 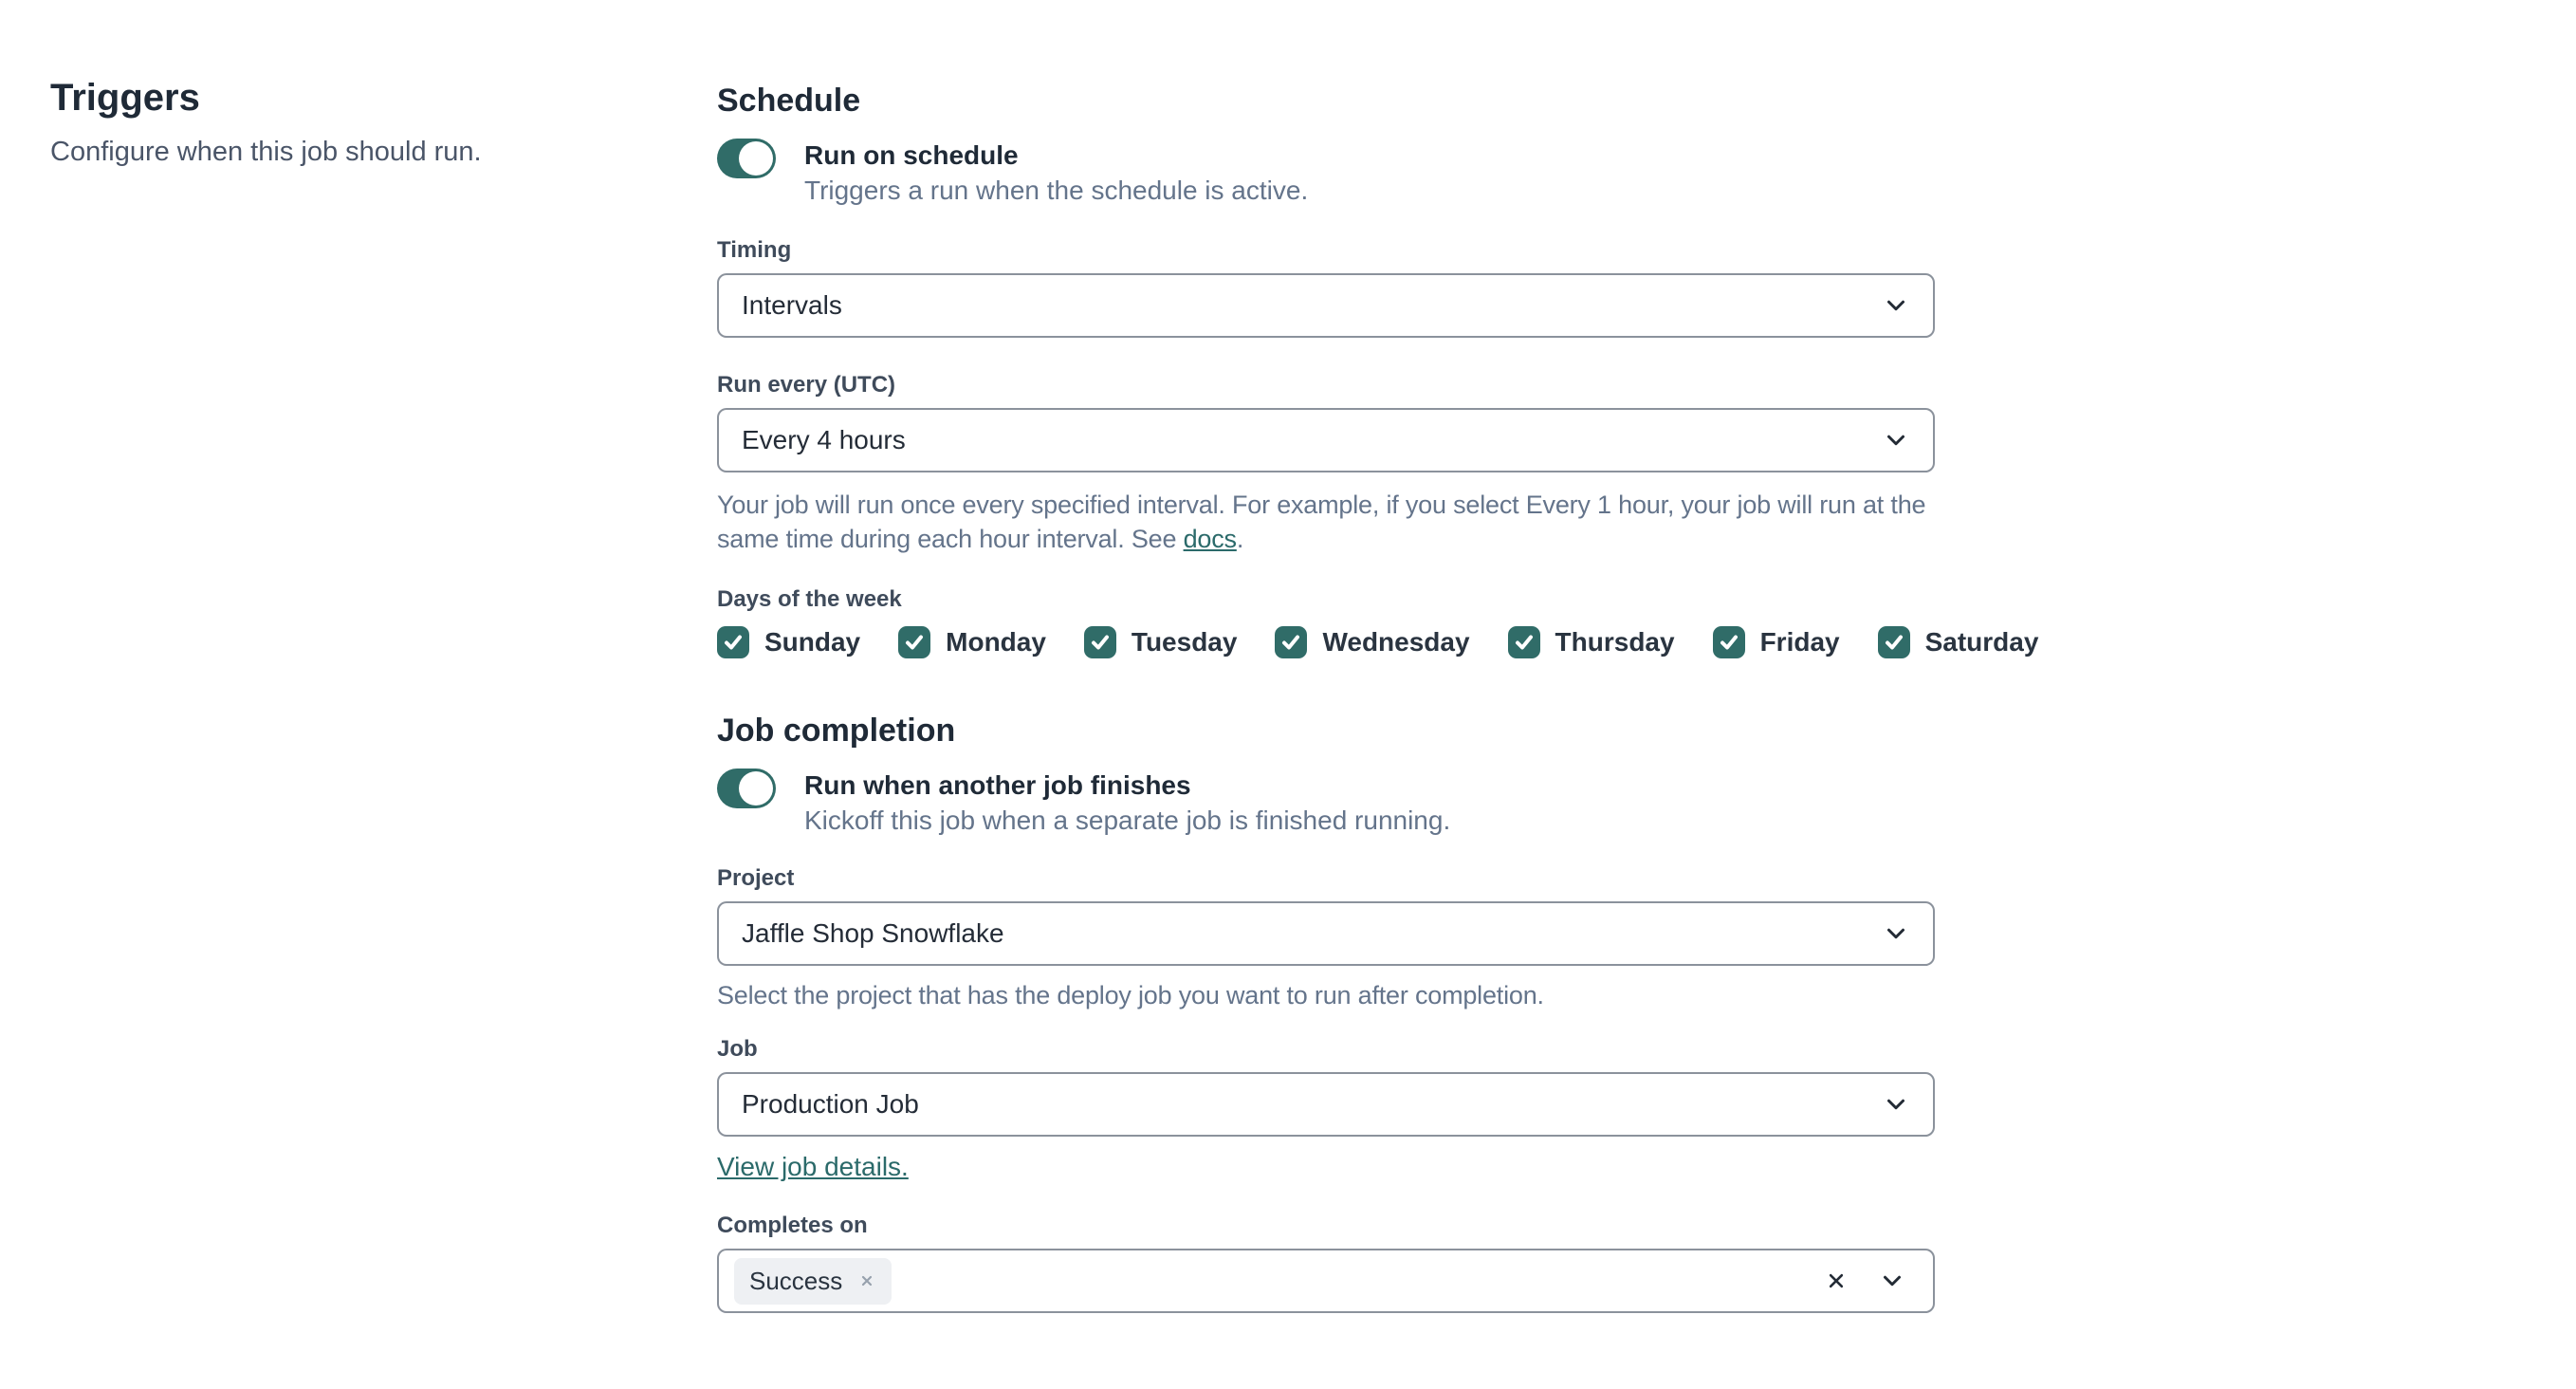 What do you see at coordinates (796, 1280) in the screenshot?
I see `success-tag-label: Success` at bounding box center [796, 1280].